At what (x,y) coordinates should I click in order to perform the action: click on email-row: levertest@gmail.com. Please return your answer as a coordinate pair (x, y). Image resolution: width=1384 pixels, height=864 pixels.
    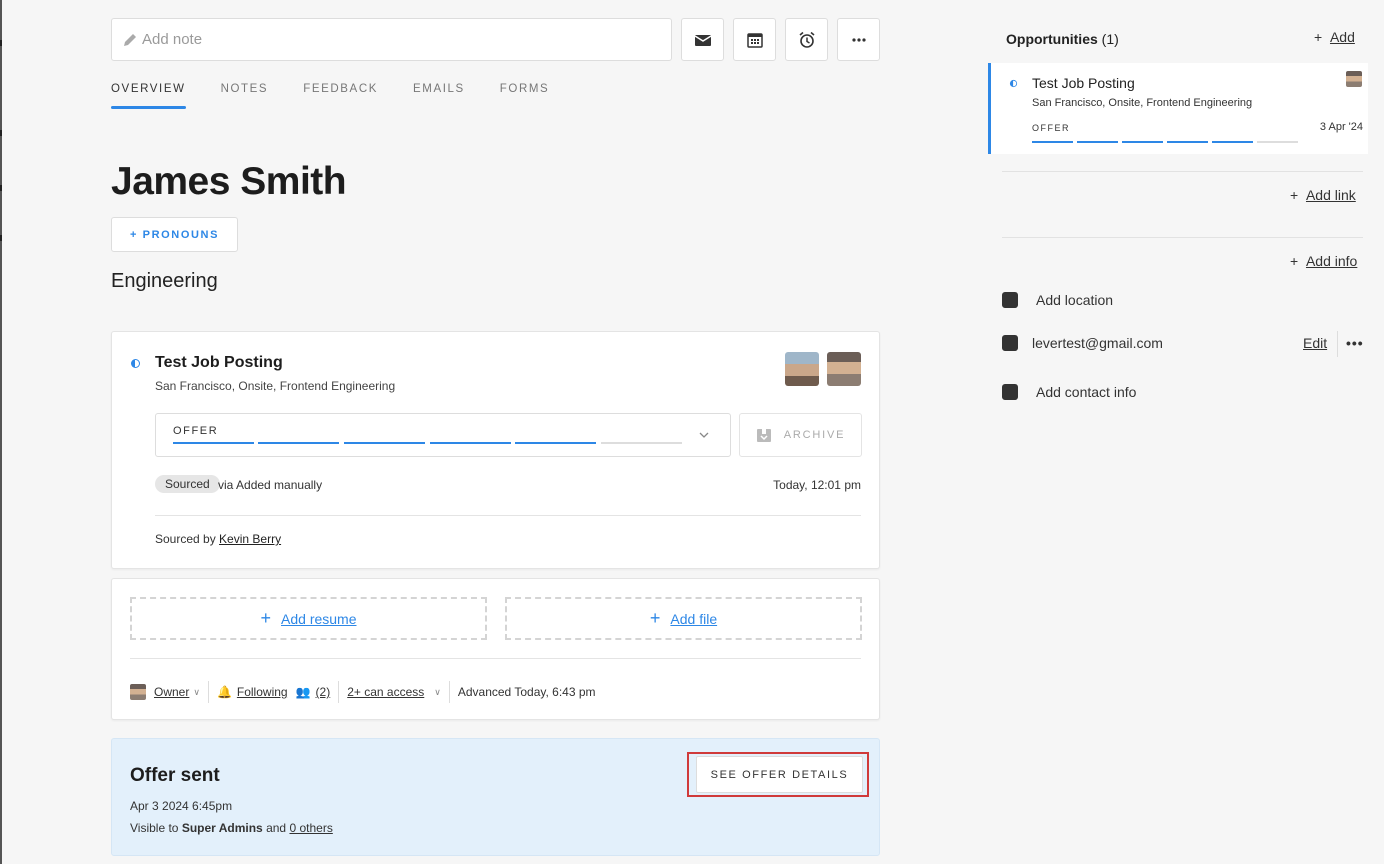
    Looking at the image, I should click on (1082, 343).